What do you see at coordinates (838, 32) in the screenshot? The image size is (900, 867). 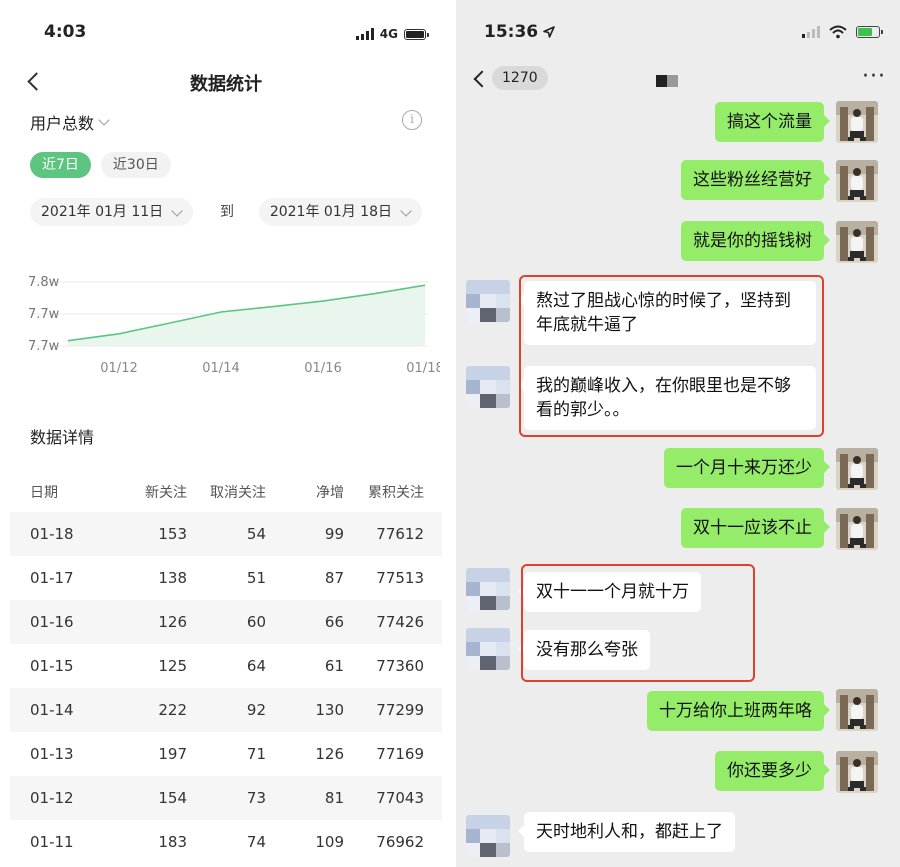 I see `wifi-icon` at bounding box center [838, 32].